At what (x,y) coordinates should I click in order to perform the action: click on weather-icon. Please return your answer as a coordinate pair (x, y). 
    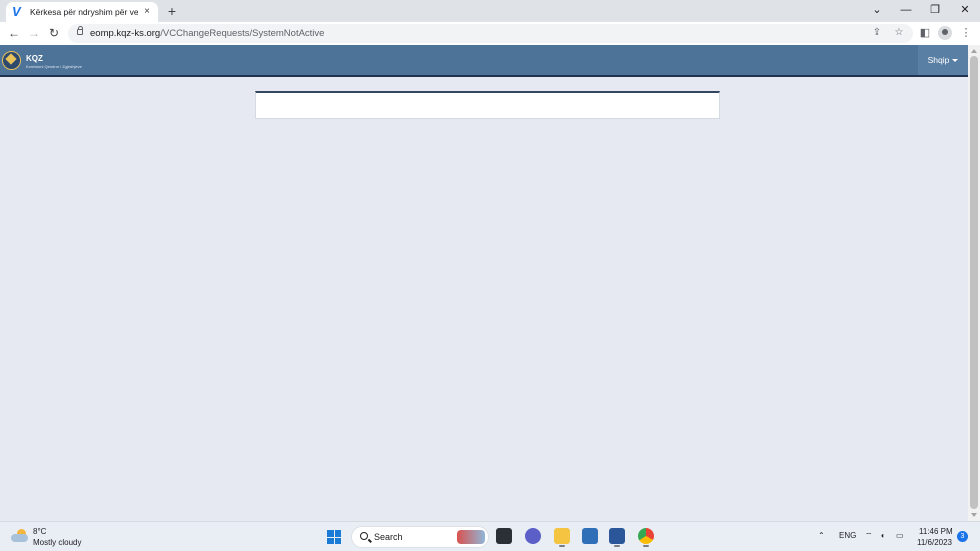
    Looking at the image, I should click on (20, 536).